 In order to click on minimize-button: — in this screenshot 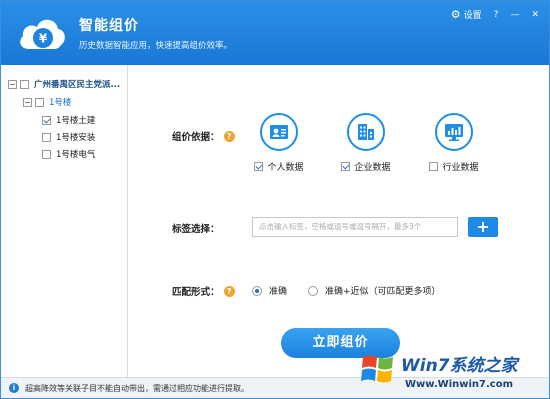, I will do `click(514, 15)`.